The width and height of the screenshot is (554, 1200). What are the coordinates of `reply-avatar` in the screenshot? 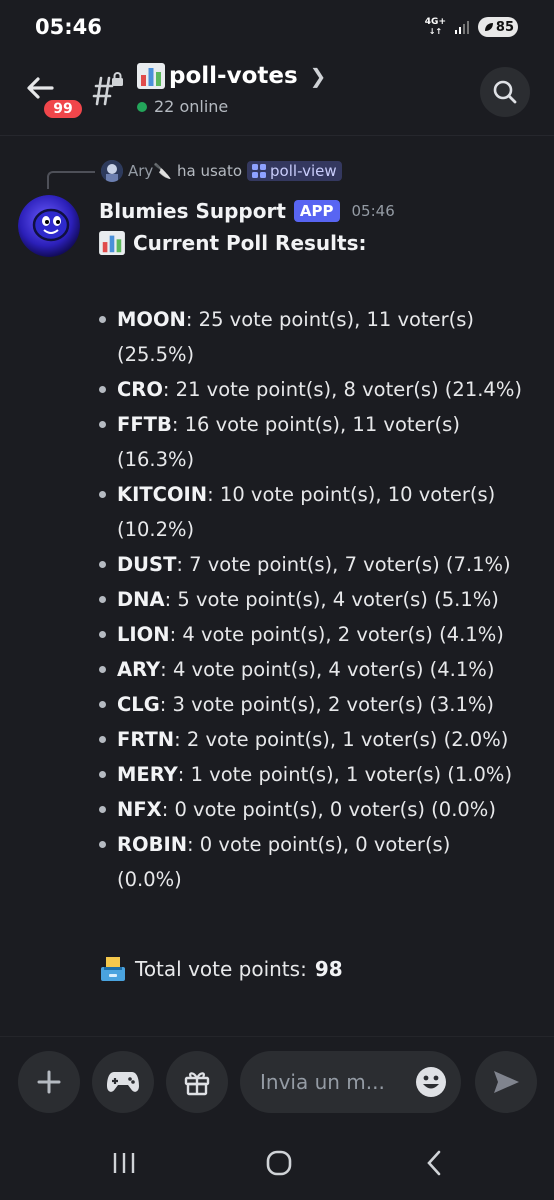 It's located at (112, 171).